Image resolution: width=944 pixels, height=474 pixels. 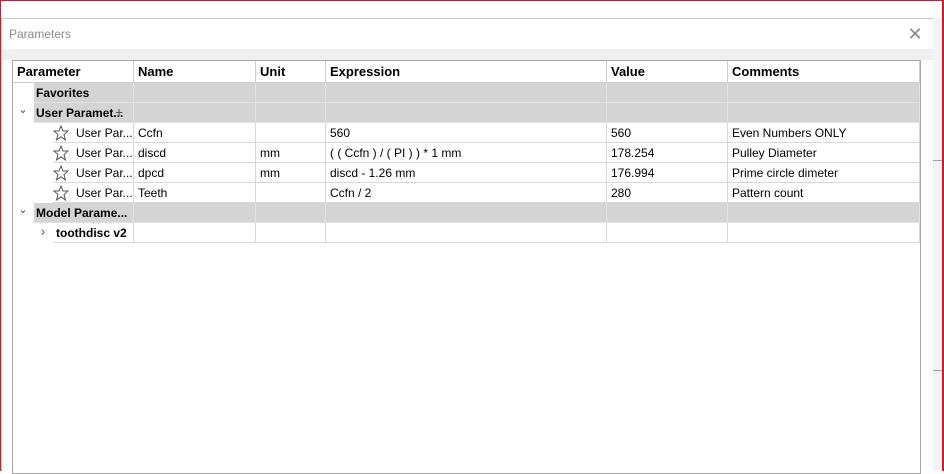 I want to click on close-button: ✕, so click(x=915, y=34).